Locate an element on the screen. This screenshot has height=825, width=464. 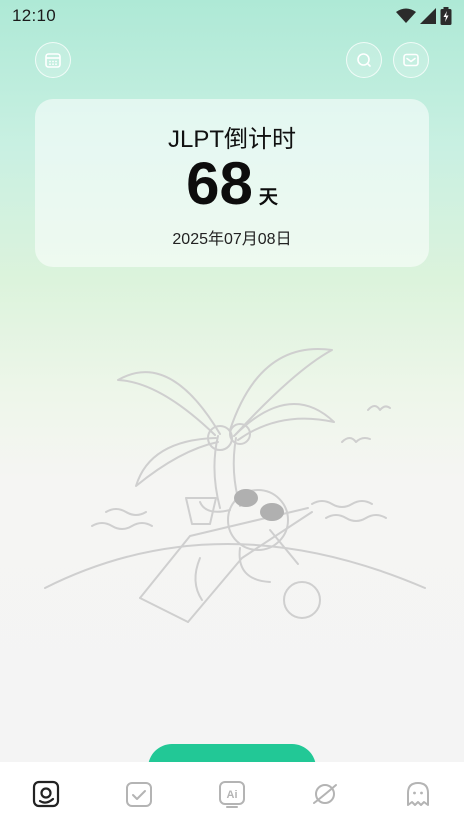
nav-tab-ai: Ai is located at coordinates (232, 793).